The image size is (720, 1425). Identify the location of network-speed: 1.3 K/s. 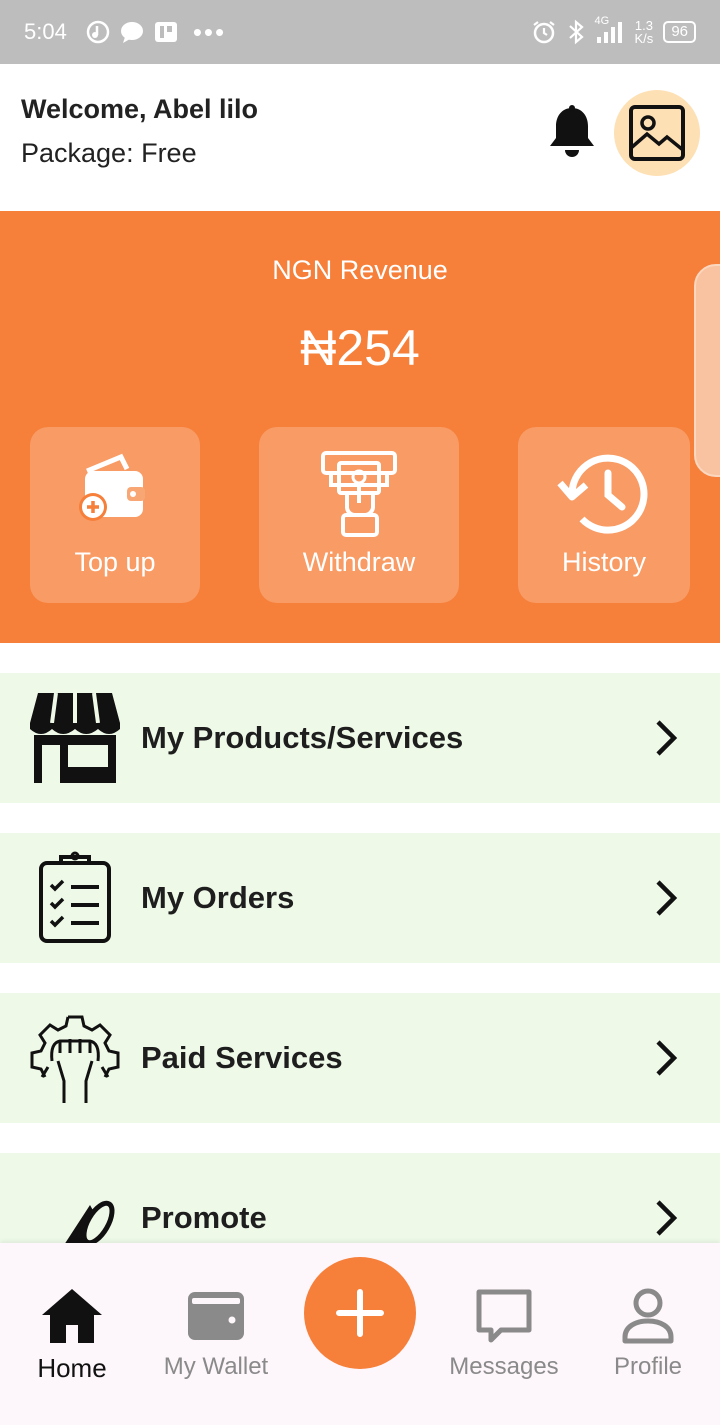
(644, 32).